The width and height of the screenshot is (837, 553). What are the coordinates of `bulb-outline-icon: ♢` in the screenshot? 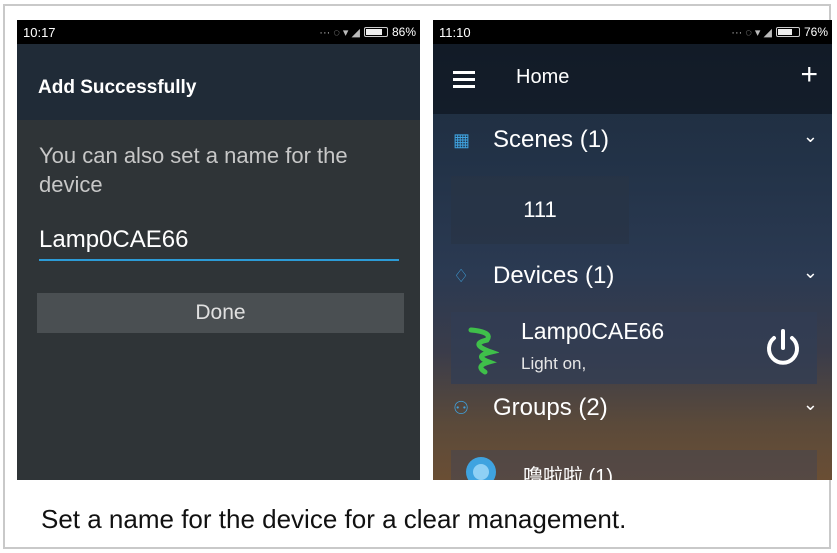 It's located at (461, 276).